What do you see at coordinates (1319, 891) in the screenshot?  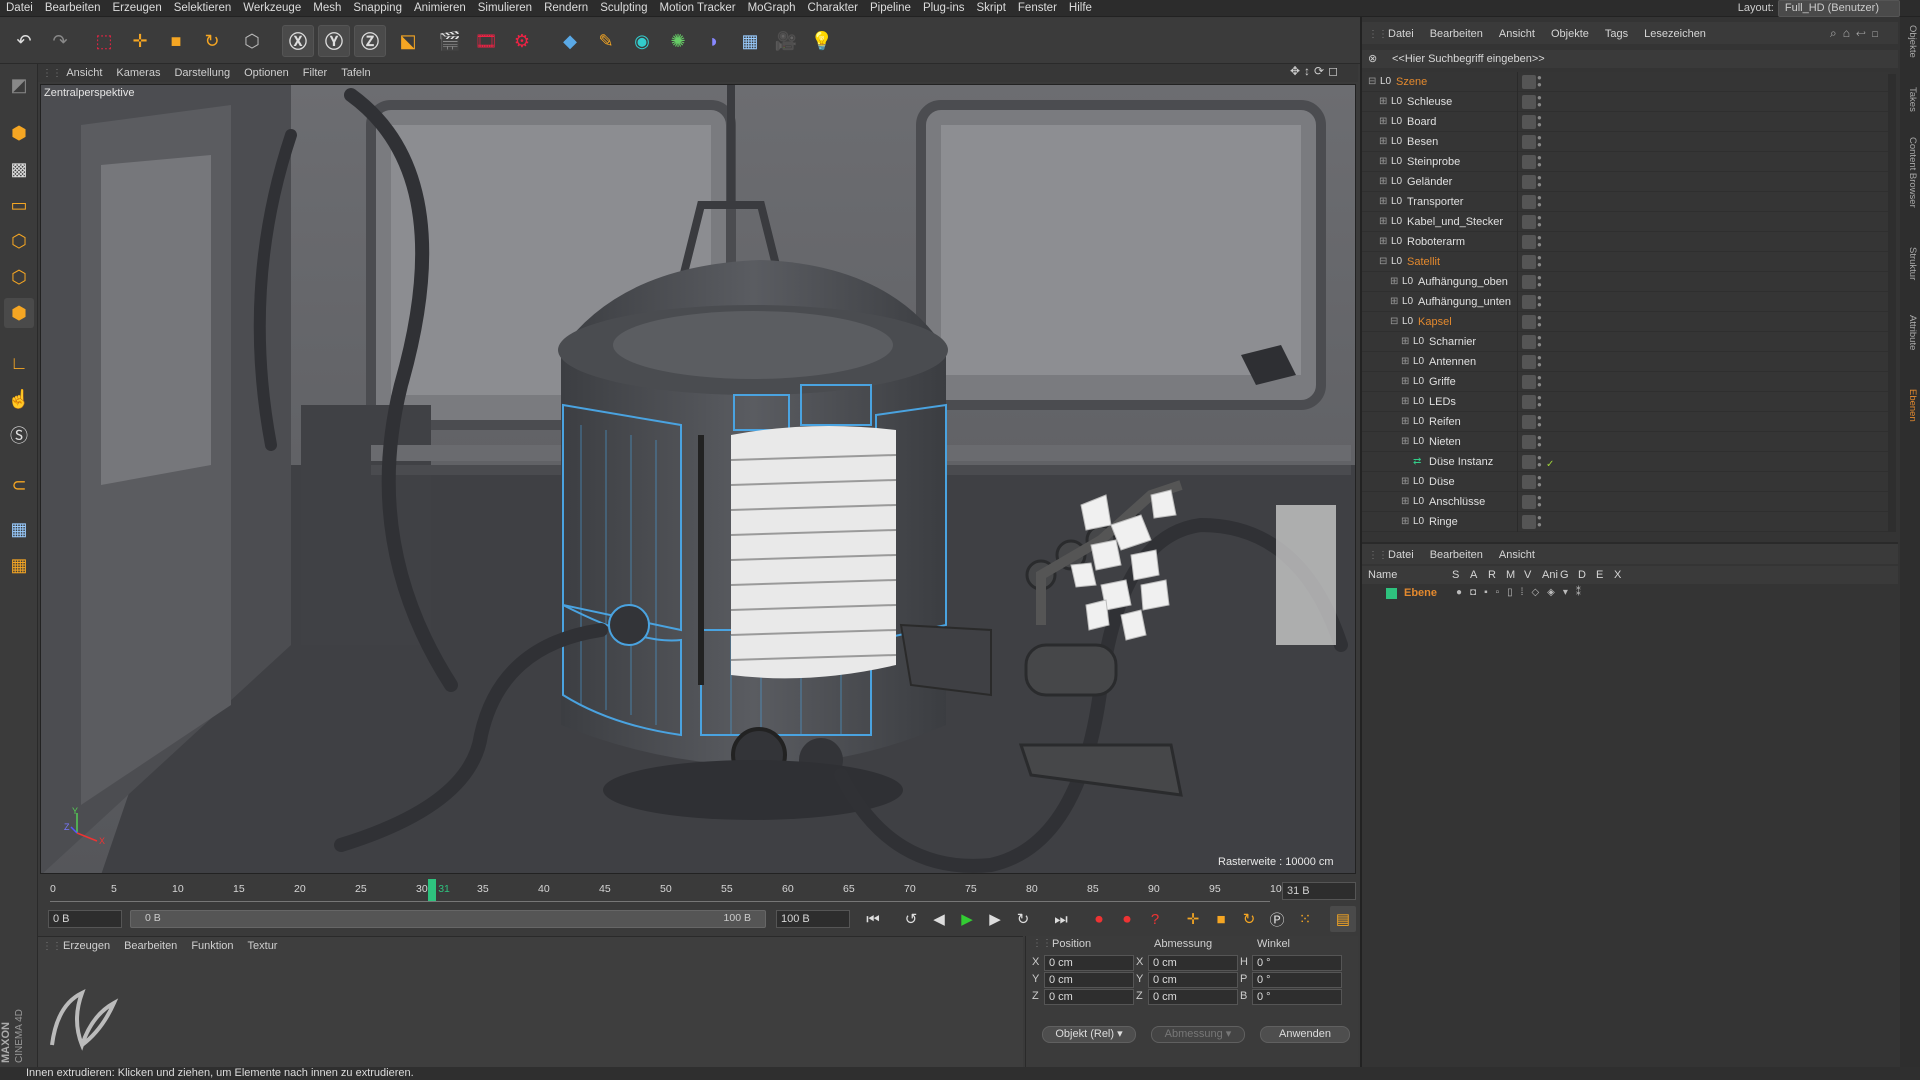 I see `current-frame-field: 31 B` at bounding box center [1319, 891].